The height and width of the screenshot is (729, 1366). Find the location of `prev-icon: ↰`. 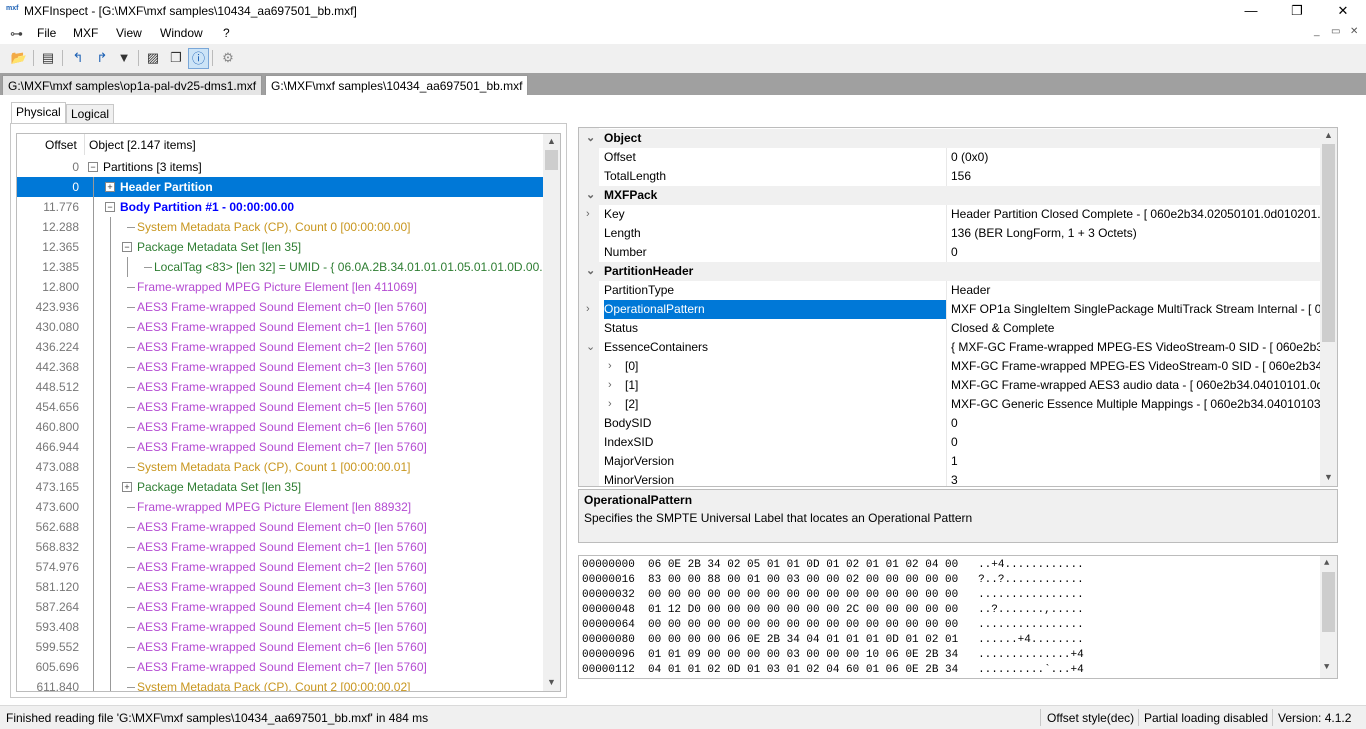

prev-icon: ↰ is located at coordinates (78, 58).